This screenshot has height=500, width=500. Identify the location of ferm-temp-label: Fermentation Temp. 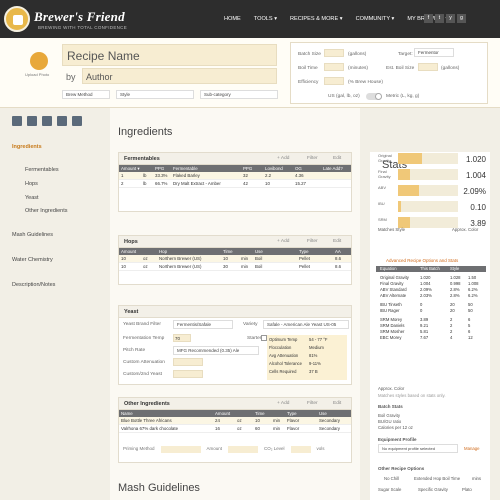
(144, 338).